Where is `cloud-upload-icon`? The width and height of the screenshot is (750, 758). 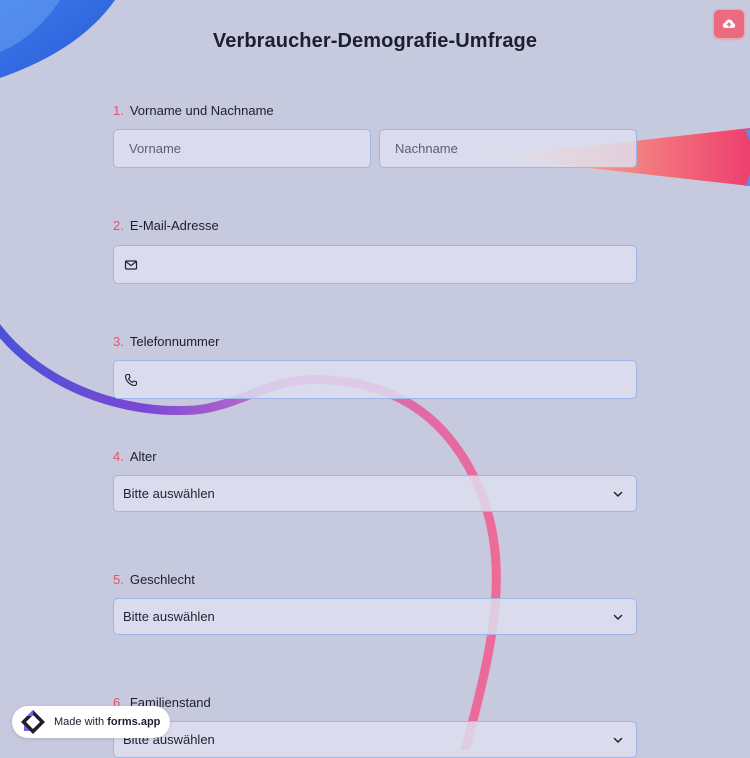 cloud-upload-icon is located at coordinates (729, 23).